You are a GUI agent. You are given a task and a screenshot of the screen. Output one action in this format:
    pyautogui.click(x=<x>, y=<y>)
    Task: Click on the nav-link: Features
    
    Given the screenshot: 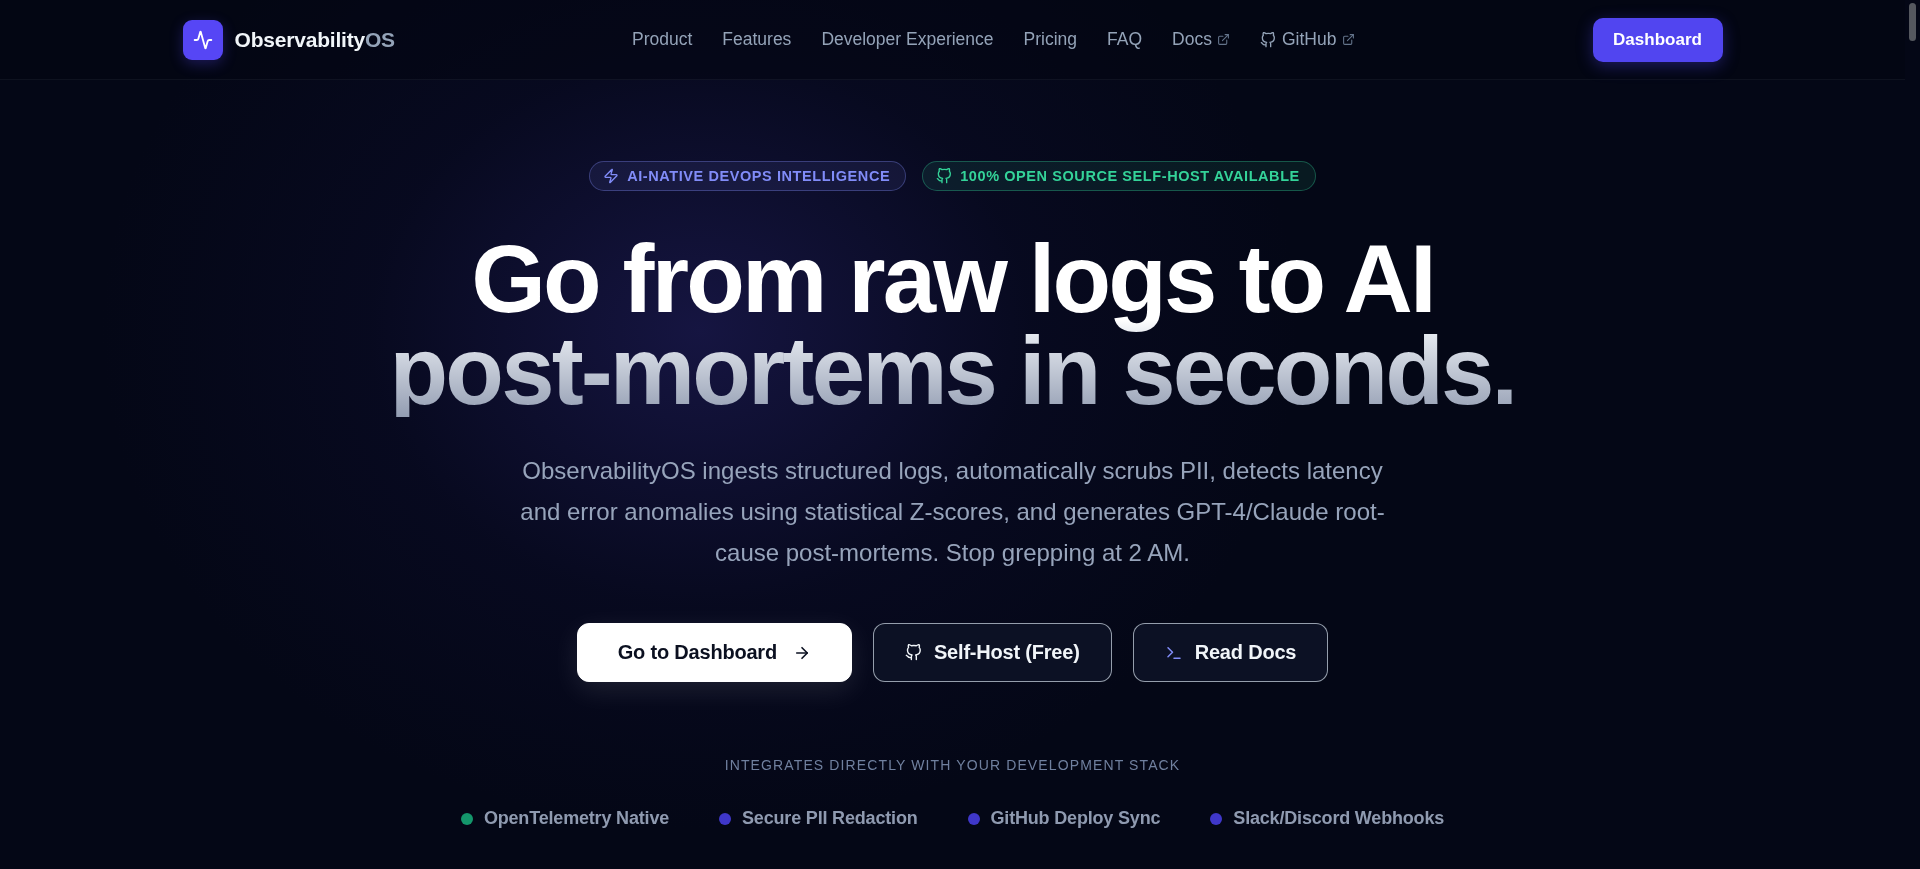 What is the action you would take?
    pyautogui.click(x=757, y=39)
    